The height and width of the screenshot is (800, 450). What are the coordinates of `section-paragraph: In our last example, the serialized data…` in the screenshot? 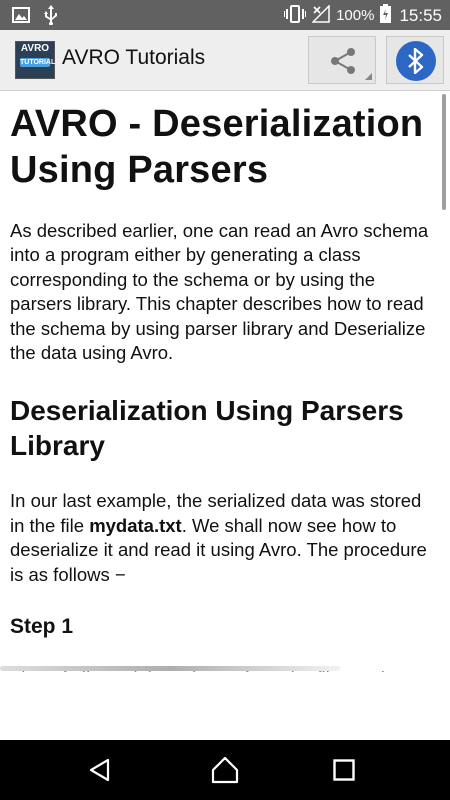 It's located at (225, 538).